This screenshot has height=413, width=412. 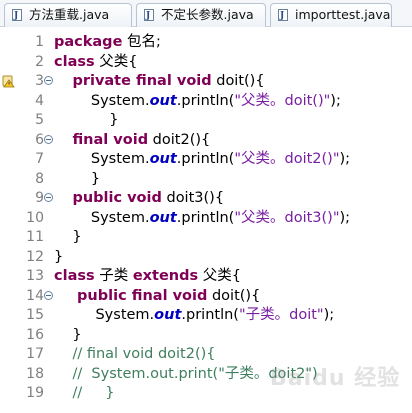 I want to click on code-content: // }, so click(x=84, y=393).